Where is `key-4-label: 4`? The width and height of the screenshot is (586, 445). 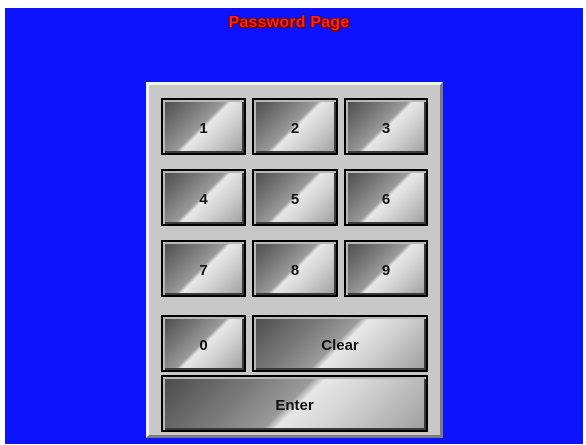 key-4-label: 4 is located at coordinates (203, 199).